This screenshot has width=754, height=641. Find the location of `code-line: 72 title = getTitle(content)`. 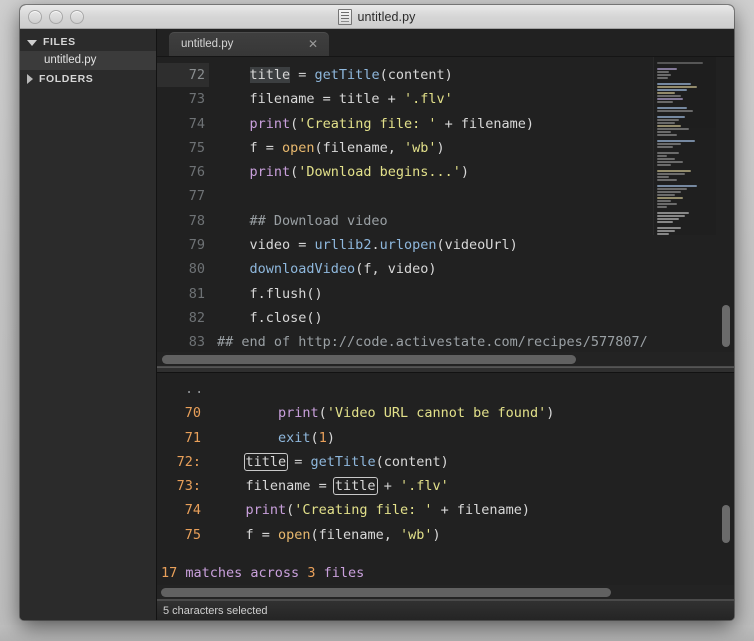

code-line: 72 title = getTitle(content) is located at coordinates (445, 75).